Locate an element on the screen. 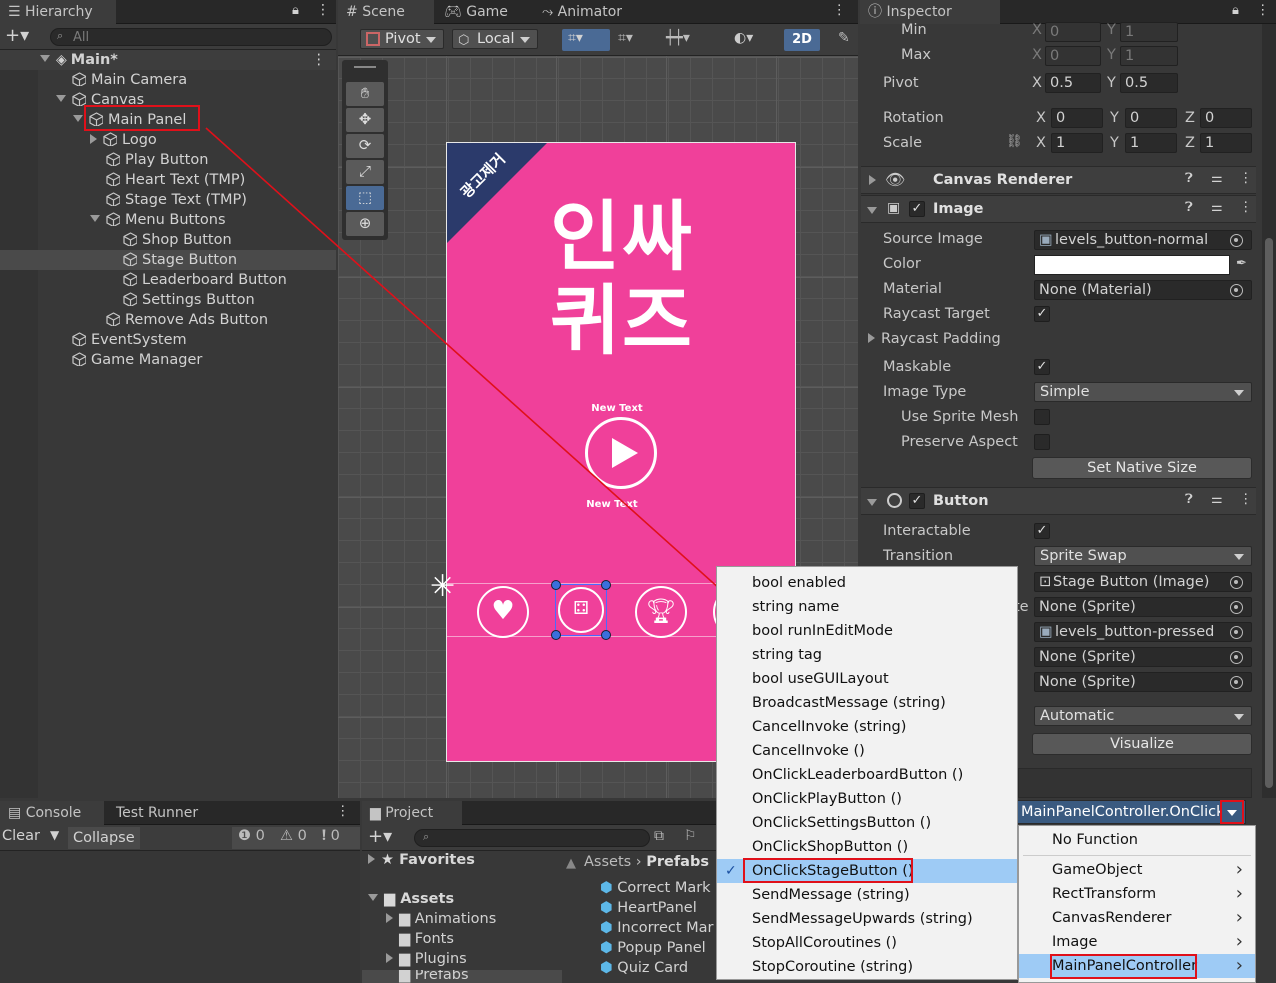 The width and height of the screenshot is (1276, 983). method-label: bool runInEditMode is located at coordinates (822, 631).